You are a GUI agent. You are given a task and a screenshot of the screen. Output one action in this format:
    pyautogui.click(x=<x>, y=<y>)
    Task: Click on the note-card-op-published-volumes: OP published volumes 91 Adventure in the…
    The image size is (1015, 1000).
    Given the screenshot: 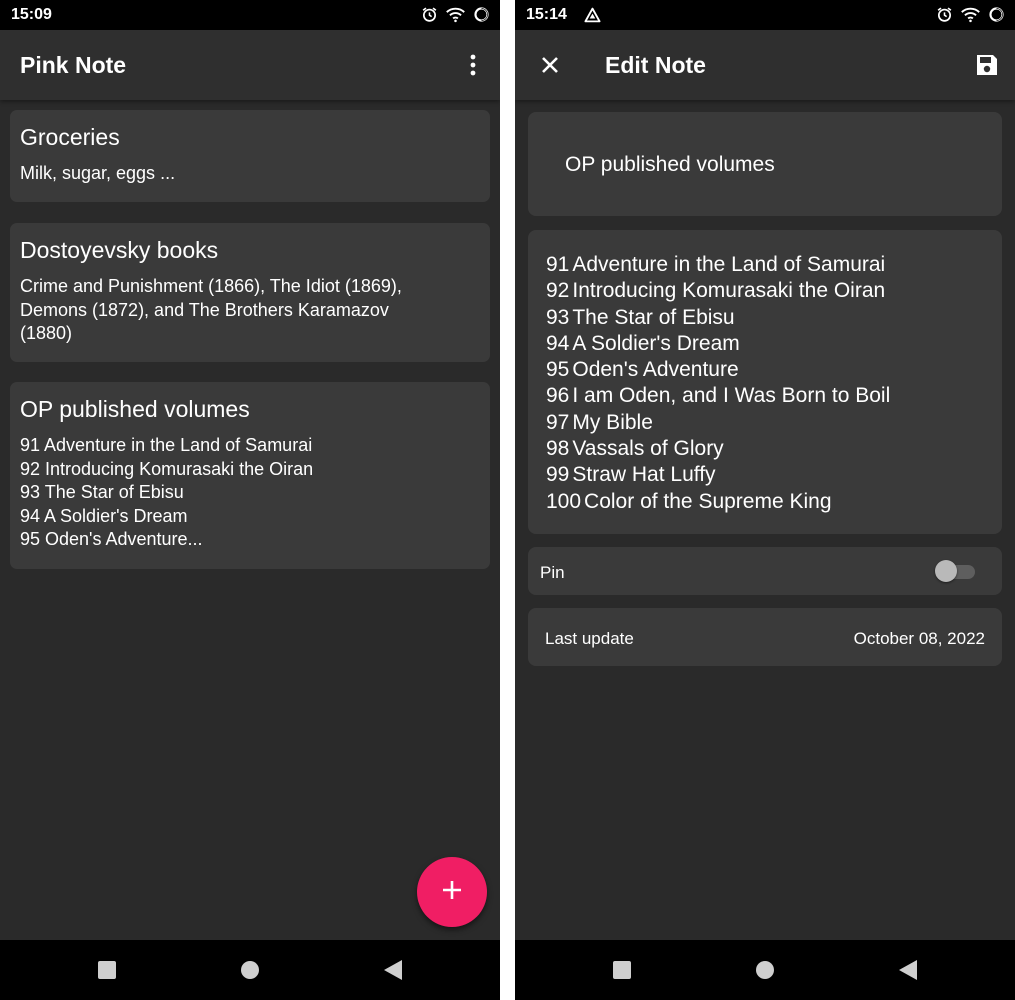 What is the action you would take?
    pyautogui.click(x=250, y=475)
    